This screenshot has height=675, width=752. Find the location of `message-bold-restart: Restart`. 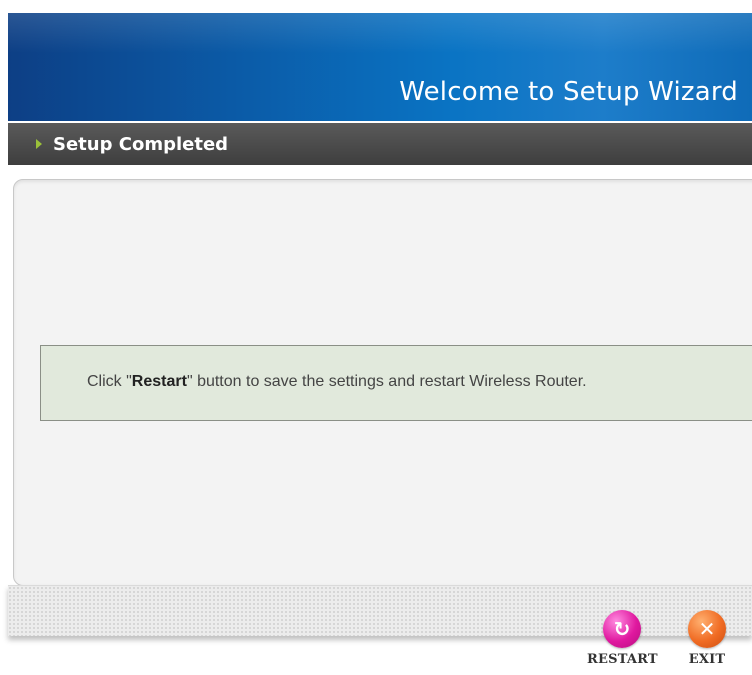

message-bold-restart: Restart is located at coordinates (159, 381).